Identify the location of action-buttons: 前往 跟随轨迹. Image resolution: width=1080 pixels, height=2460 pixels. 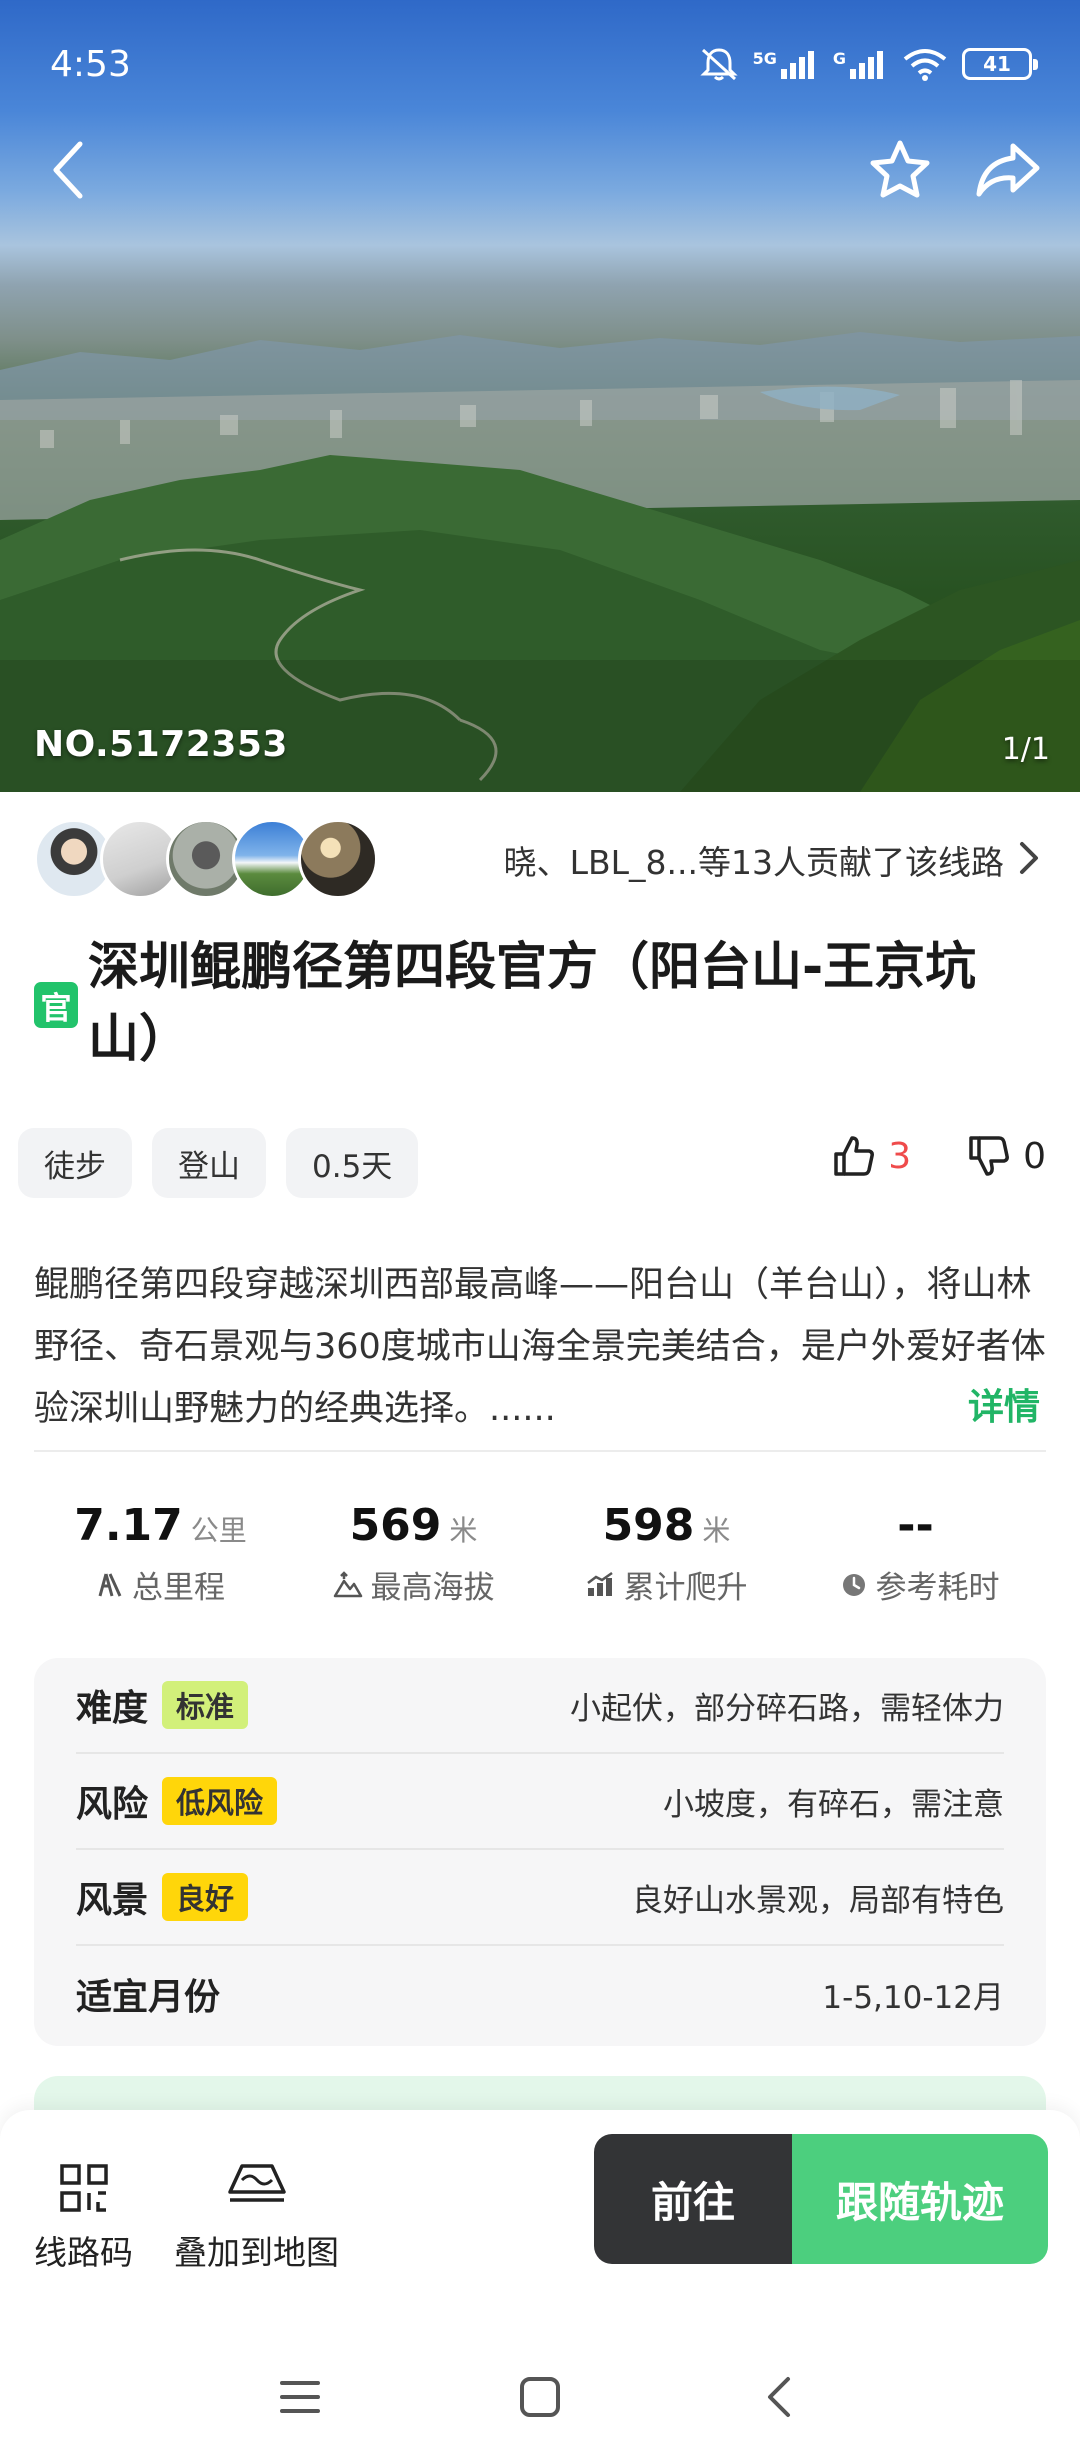
(821, 2199).